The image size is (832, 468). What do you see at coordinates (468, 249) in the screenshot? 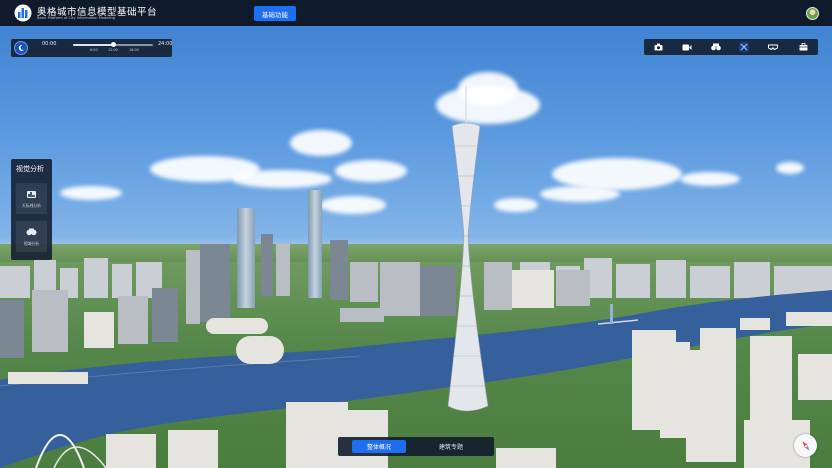
I see `tv-tower` at bounding box center [468, 249].